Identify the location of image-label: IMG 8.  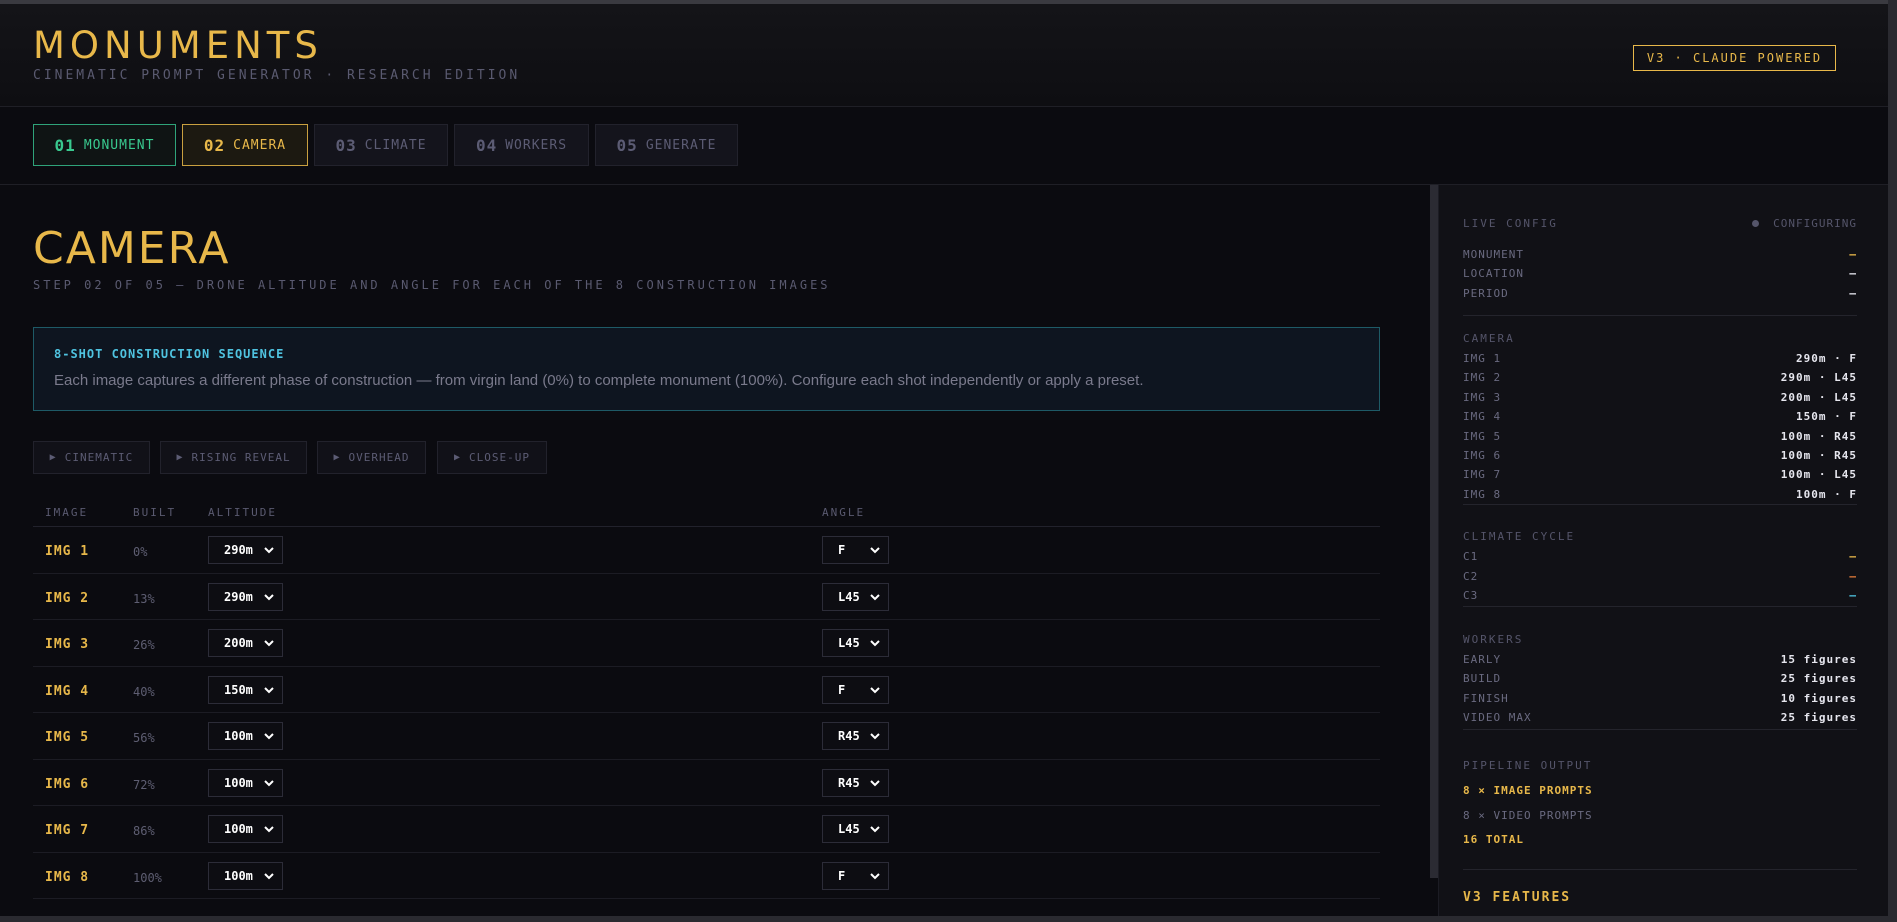
(67, 877).